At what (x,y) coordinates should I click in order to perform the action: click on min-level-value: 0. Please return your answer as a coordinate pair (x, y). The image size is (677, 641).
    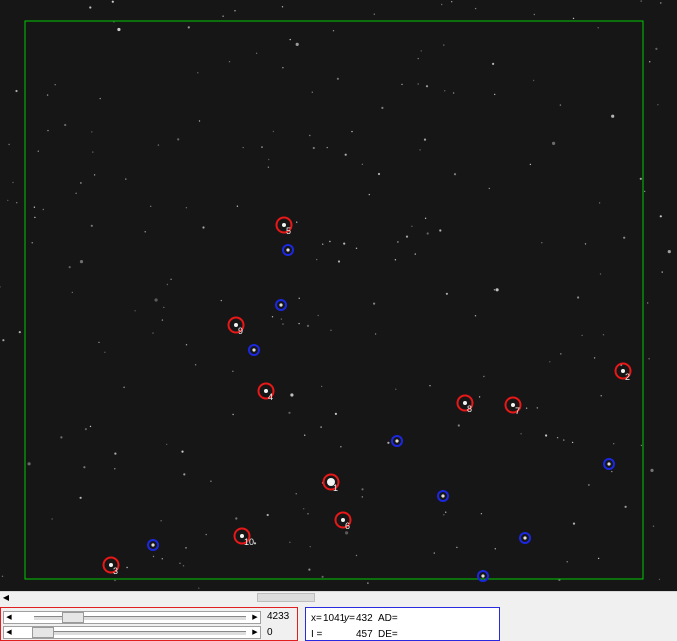
    Looking at the image, I should click on (270, 632).